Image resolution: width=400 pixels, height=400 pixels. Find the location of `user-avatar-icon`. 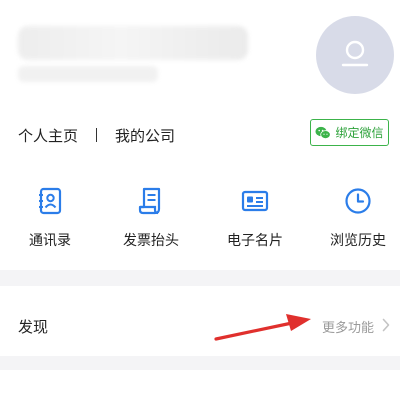

user-avatar-icon is located at coordinates (355, 53).